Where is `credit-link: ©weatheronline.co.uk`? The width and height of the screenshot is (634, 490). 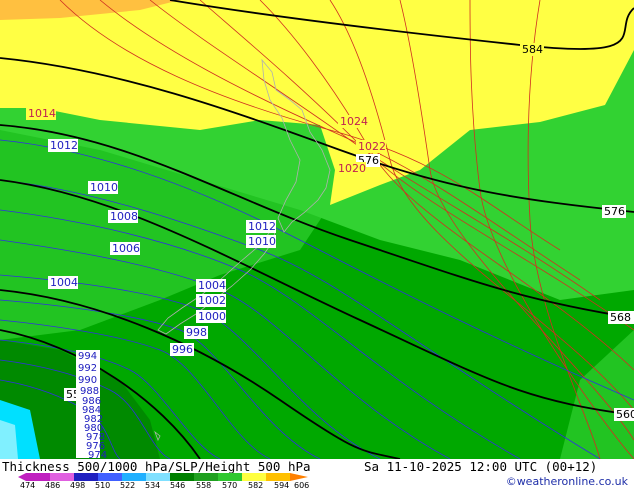 credit-link: ©weatheronline.co.uk is located at coordinates (567, 481).